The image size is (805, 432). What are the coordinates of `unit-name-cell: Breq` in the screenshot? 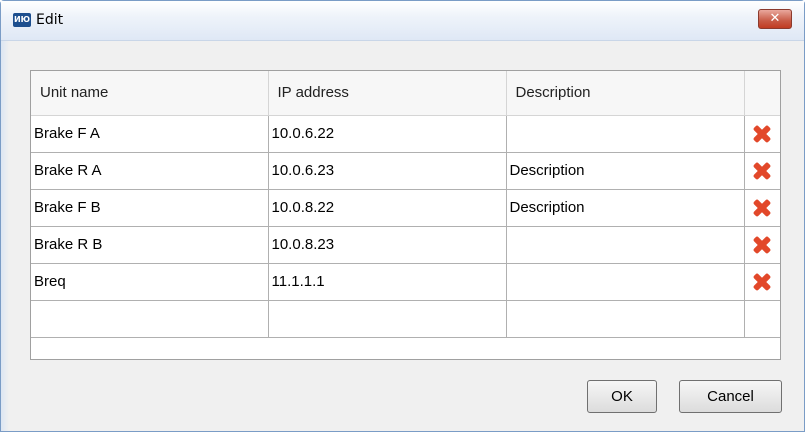 It's located at (150, 282).